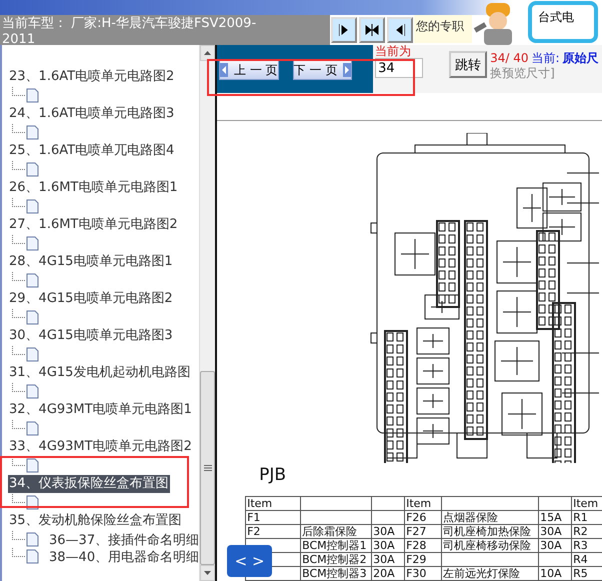  Describe the element at coordinates (92, 114) in the screenshot. I see `tree-item: 24、1.6AT电喷单元电路图3` at that location.